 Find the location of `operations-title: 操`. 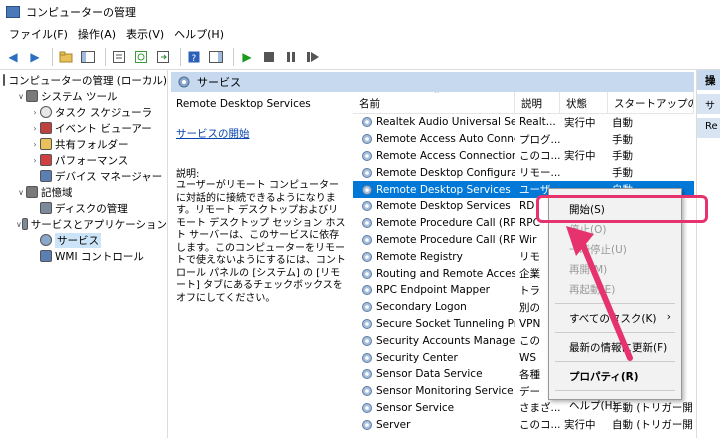

operations-title: 操 is located at coordinates (708, 80).